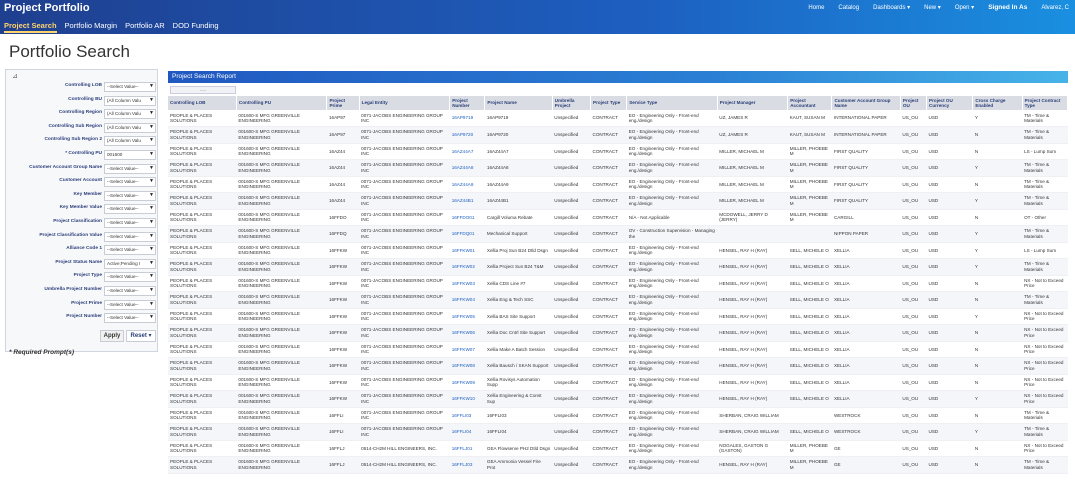  I want to click on column-header: Project Number, so click(467, 103).